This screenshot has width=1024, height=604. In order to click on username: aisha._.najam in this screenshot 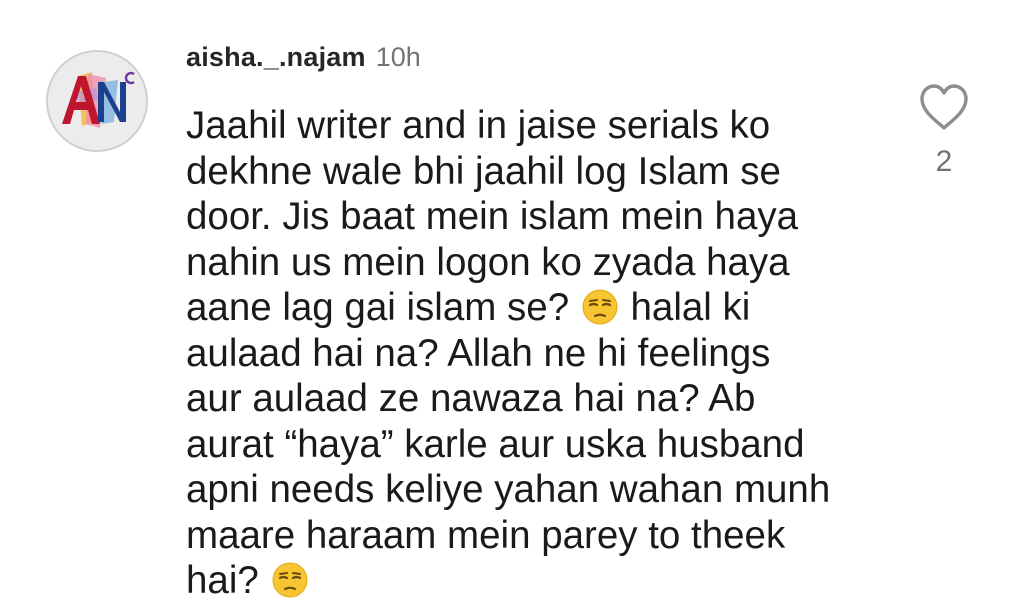, I will do `click(276, 57)`.